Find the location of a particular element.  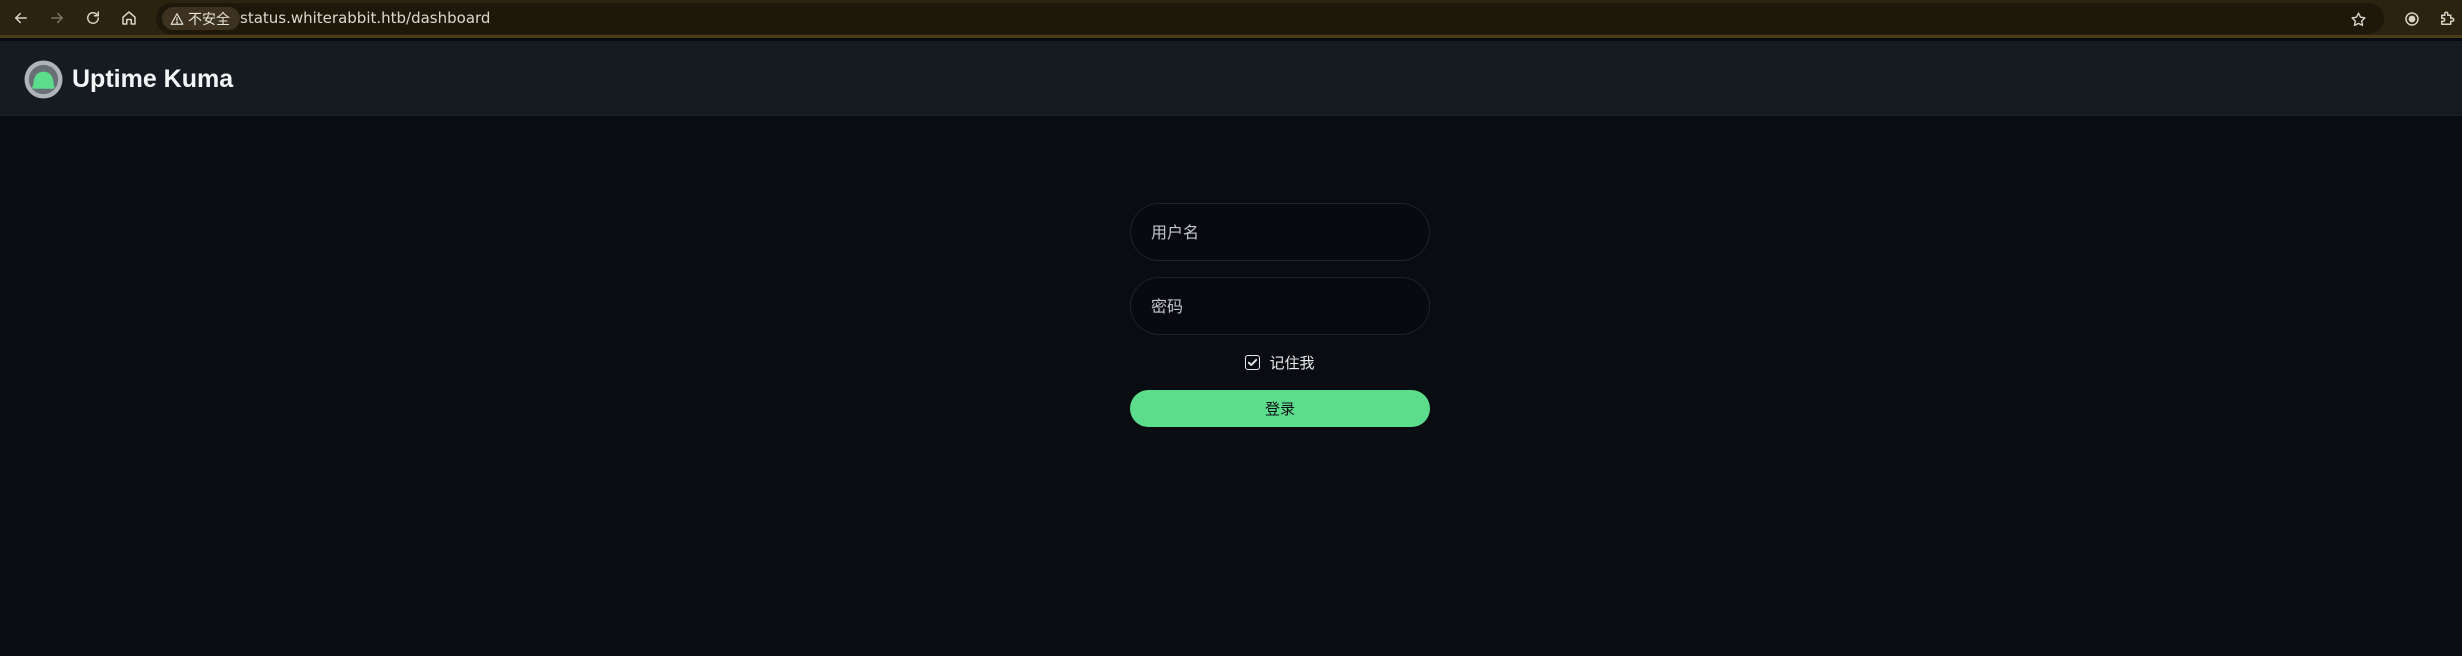

username-input is located at coordinates (1280, 232).